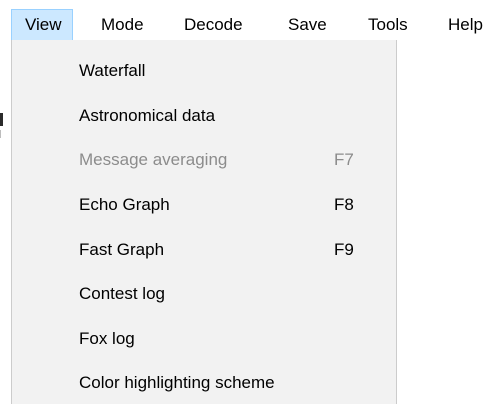  I want to click on menu-item-label: Contest log, so click(122, 293).